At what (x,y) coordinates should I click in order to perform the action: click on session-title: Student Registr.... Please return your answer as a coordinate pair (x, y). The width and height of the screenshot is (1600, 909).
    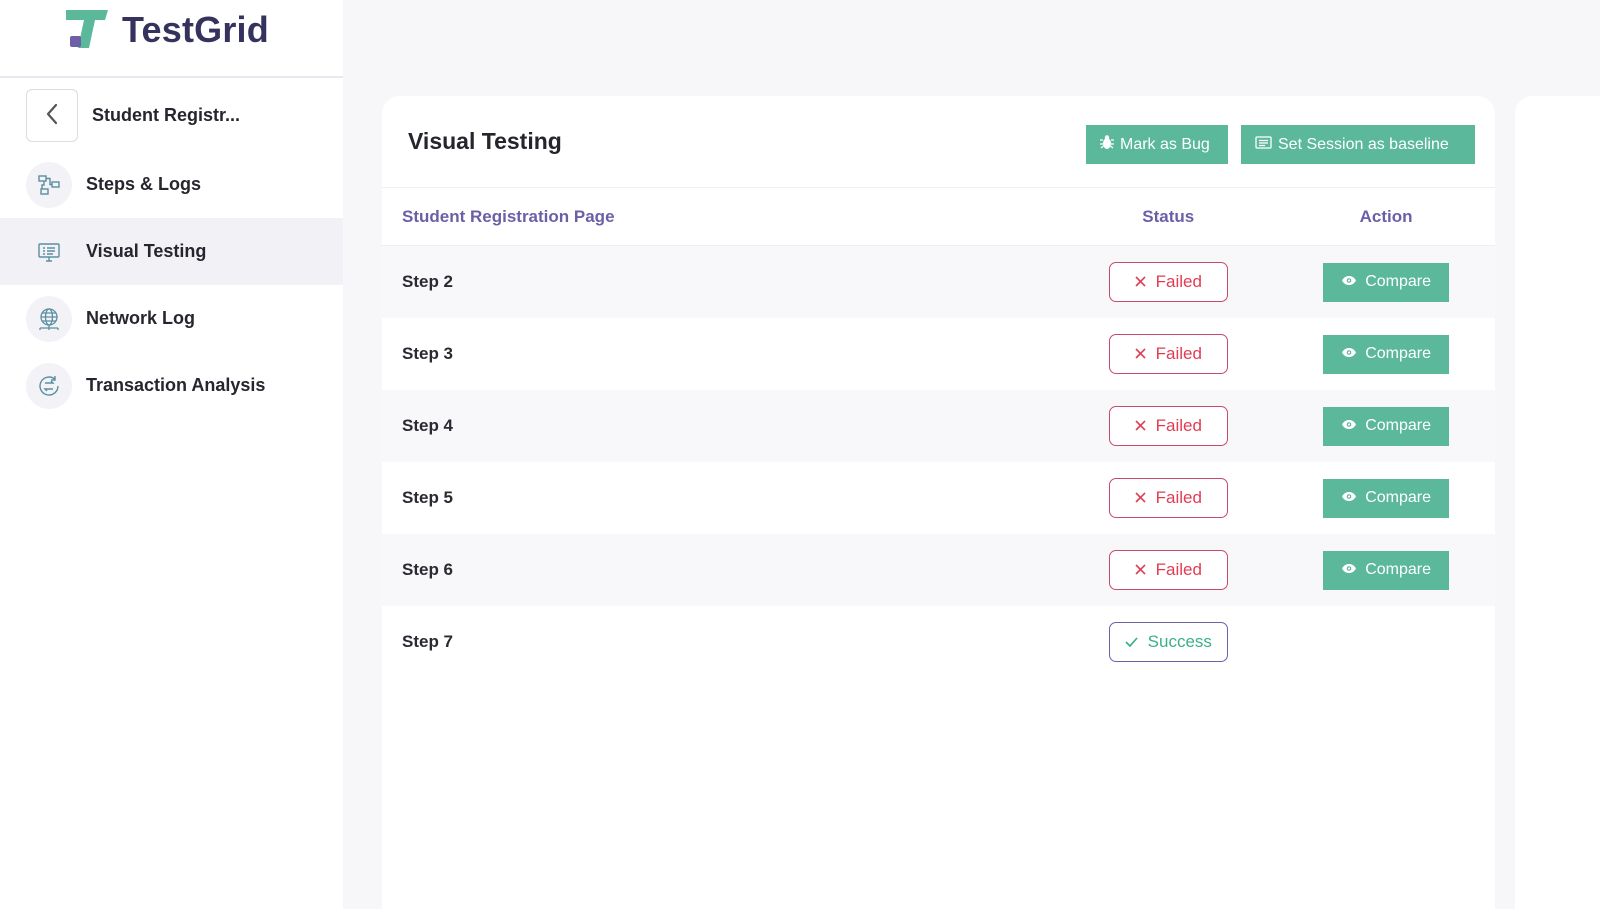
    Looking at the image, I should click on (166, 114).